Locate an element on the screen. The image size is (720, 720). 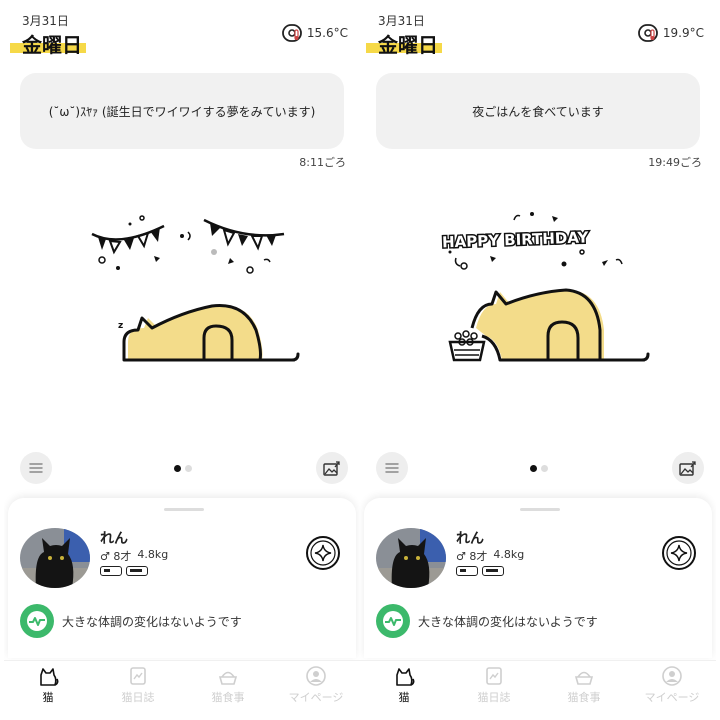
status-message-bubble: 夜ごはんを食べています is located at coordinates (538, 111).